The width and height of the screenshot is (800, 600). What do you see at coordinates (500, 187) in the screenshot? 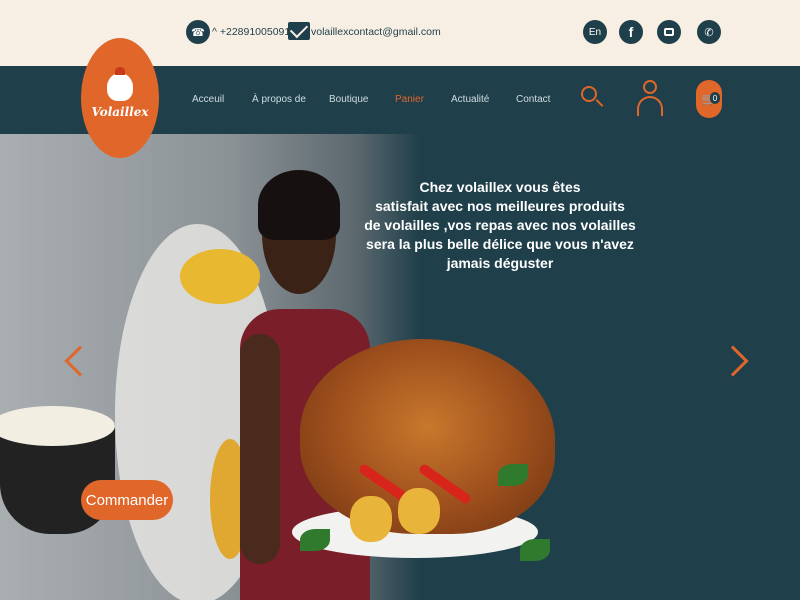
I see `headline-line: Chez volaillex vous êtes` at bounding box center [500, 187].